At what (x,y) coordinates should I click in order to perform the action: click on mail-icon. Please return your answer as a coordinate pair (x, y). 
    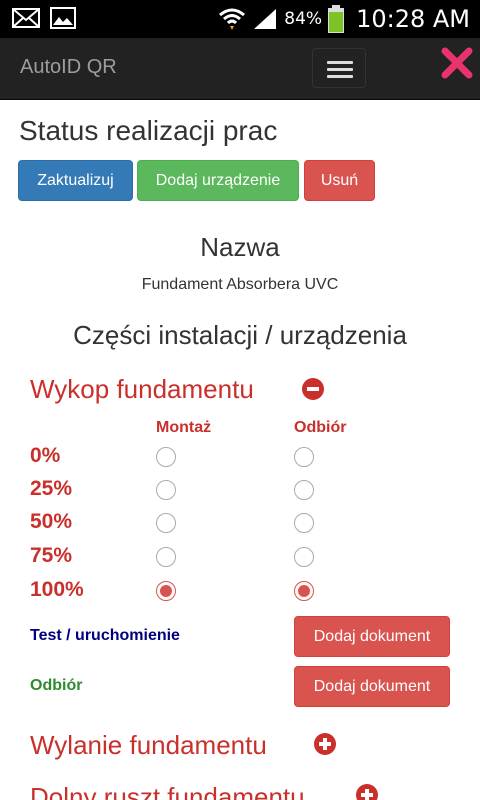
    Looking at the image, I should click on (26, 18).